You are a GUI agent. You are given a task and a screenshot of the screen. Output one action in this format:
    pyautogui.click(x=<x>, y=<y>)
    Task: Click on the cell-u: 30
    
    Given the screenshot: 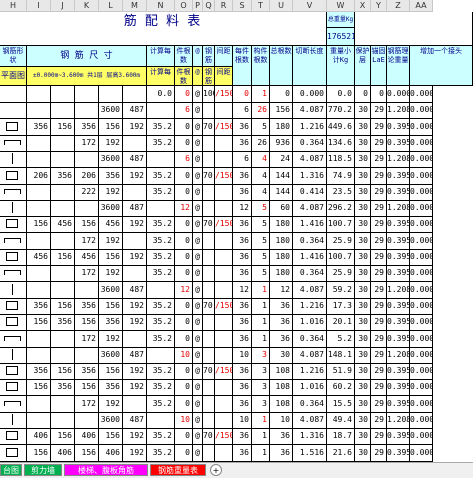 What is the action you would take?
    pyautogui.click(x=281, y=355)
    